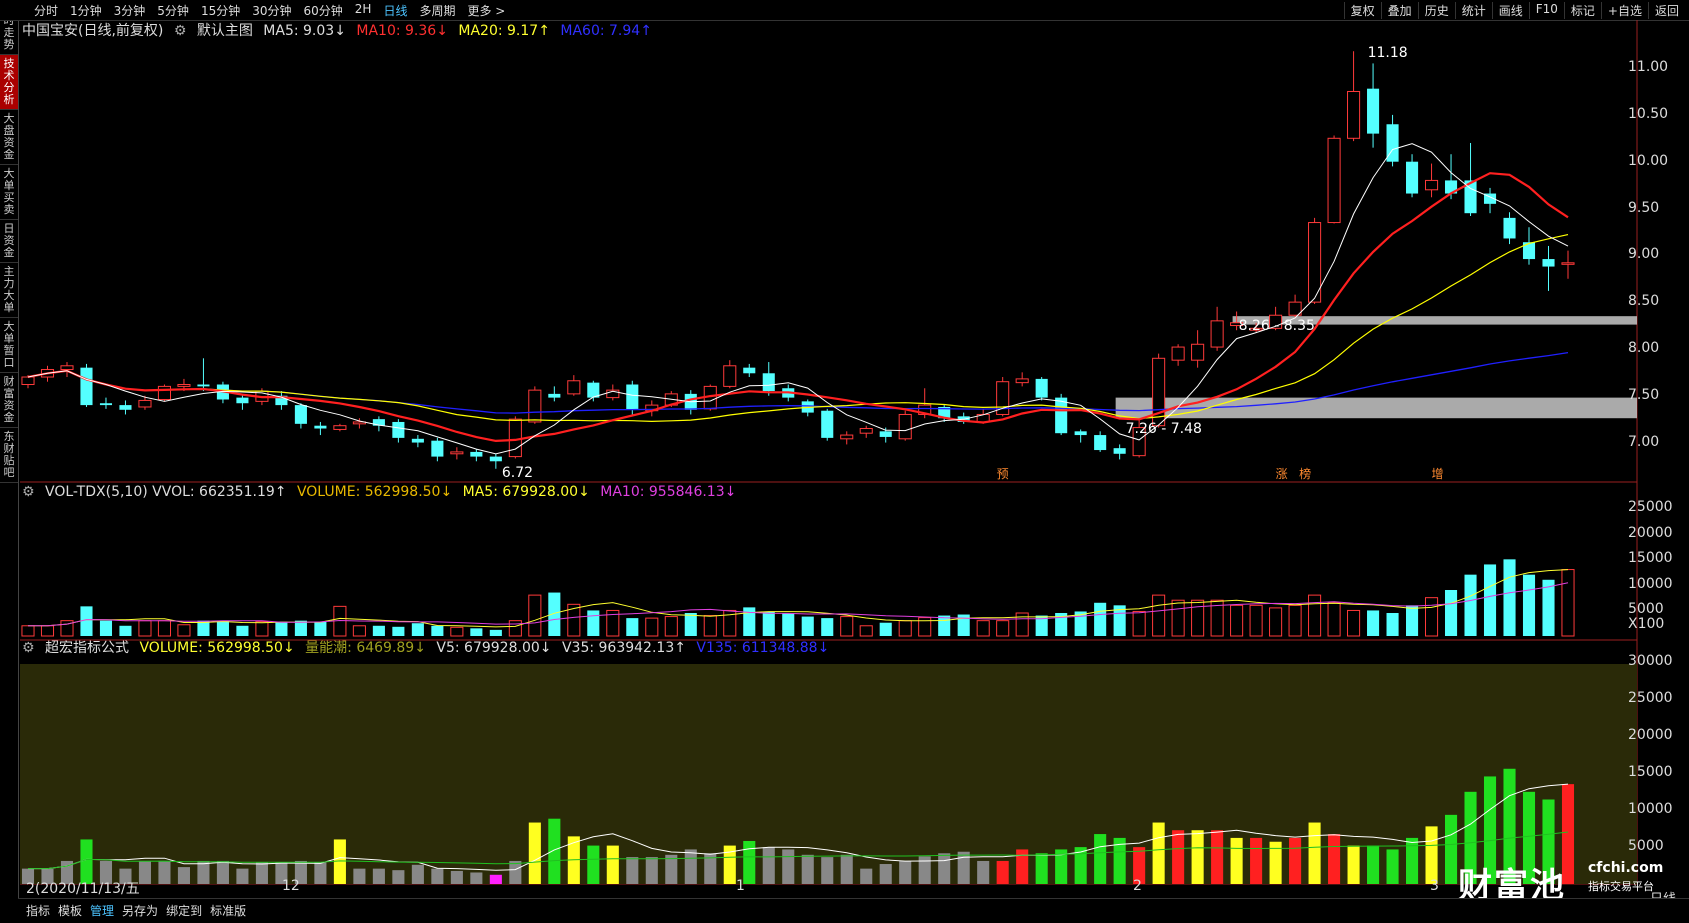 The image size is (1689, 923). What do you see at coordinates (363, 10) in the screenshot?
I see `period-tab-7: 2H` at bounding box center [363, 10].